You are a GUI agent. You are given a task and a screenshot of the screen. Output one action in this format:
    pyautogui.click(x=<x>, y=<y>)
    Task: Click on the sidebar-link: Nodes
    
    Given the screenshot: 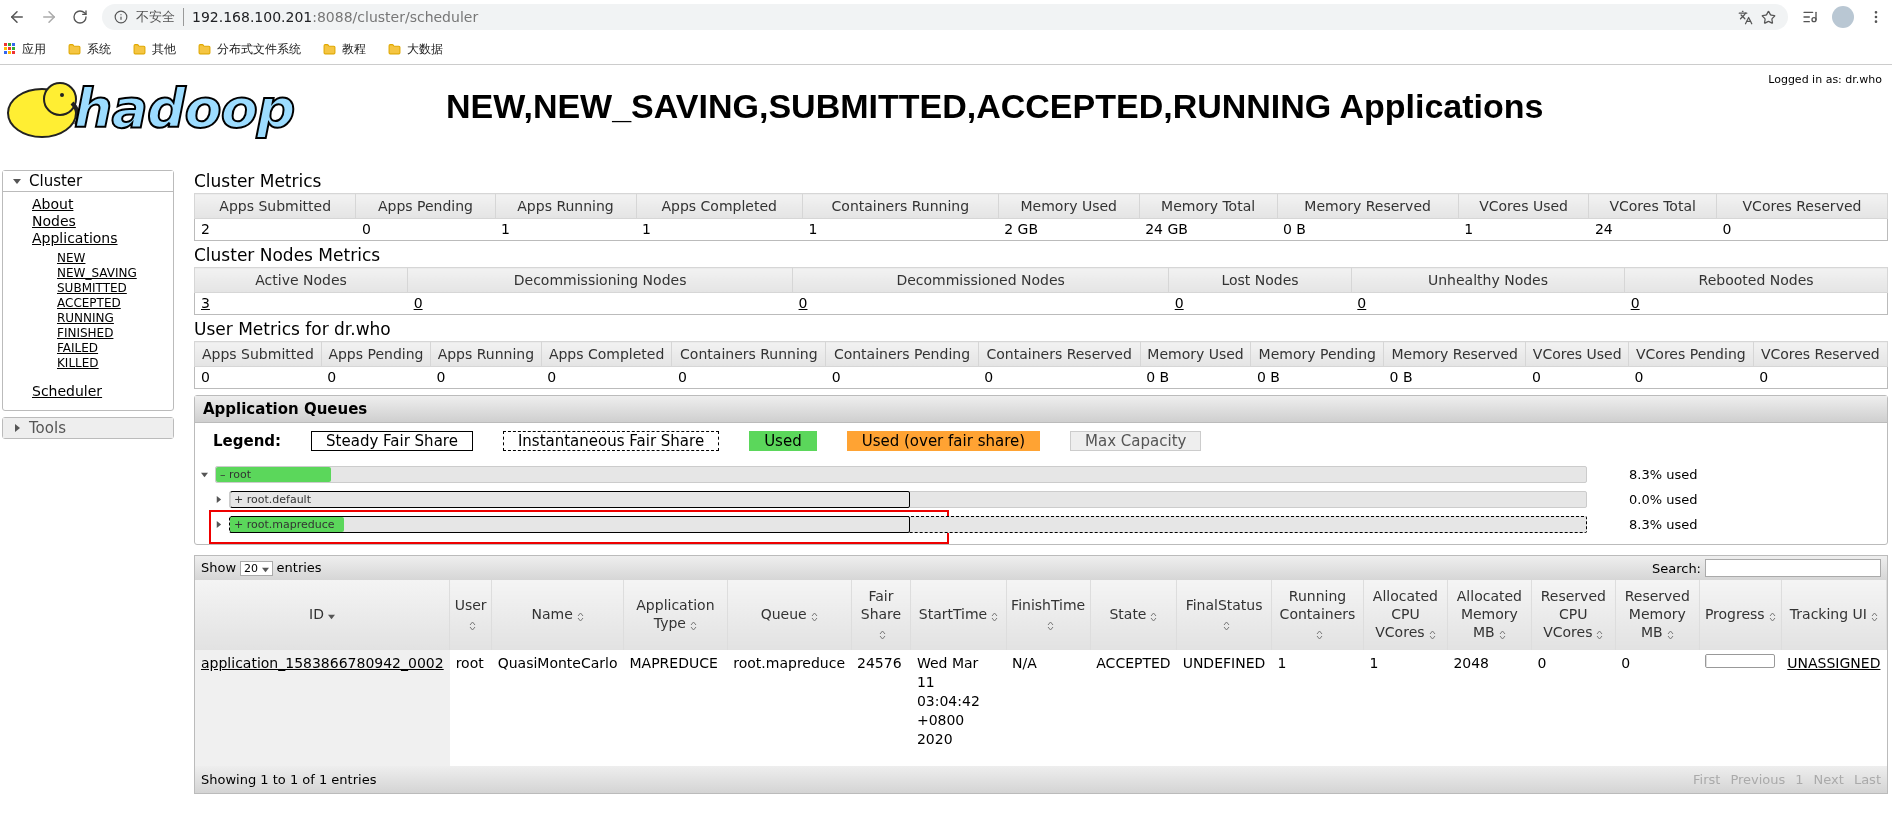 What is the action you would take?
    pyautogui.click(x=54, y=221)
    